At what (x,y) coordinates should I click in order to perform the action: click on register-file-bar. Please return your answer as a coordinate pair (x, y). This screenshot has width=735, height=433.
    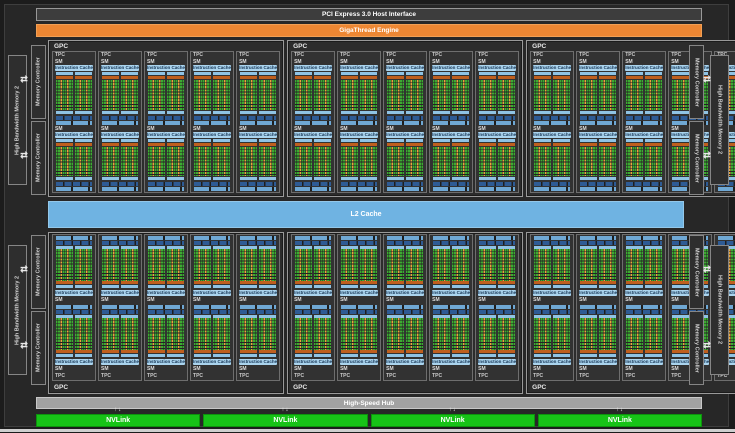
    Looking at the image, I should click on (74, 117).